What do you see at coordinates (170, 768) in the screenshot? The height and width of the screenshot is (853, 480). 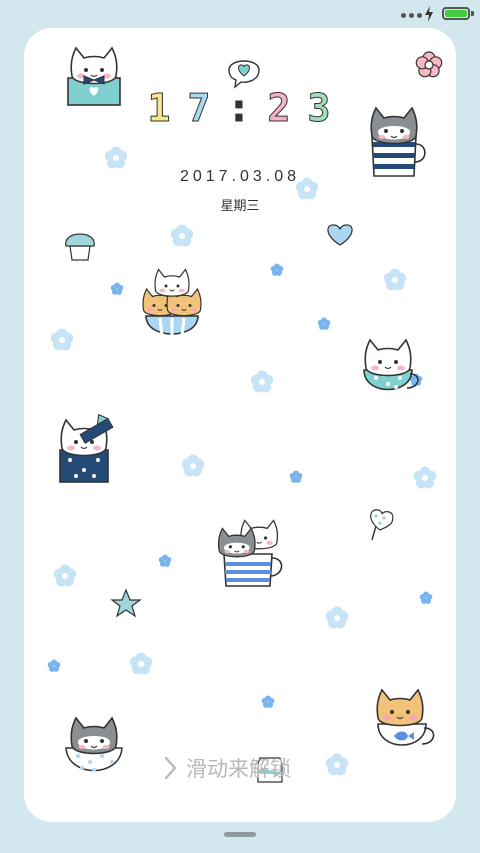 I see `chevron-right-icon` at bounding box center [170, 768].